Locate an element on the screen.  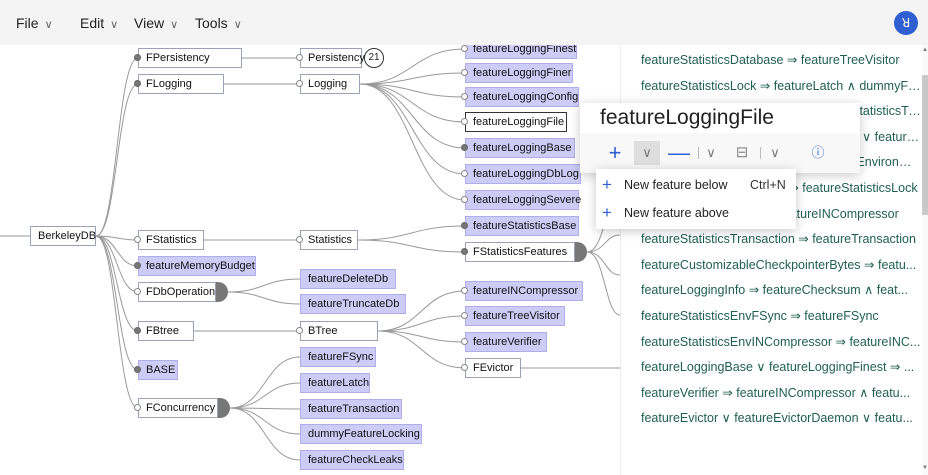
feature-node-feature-truncate-db: featureTruncateDb is located at coordinates (353, 304).